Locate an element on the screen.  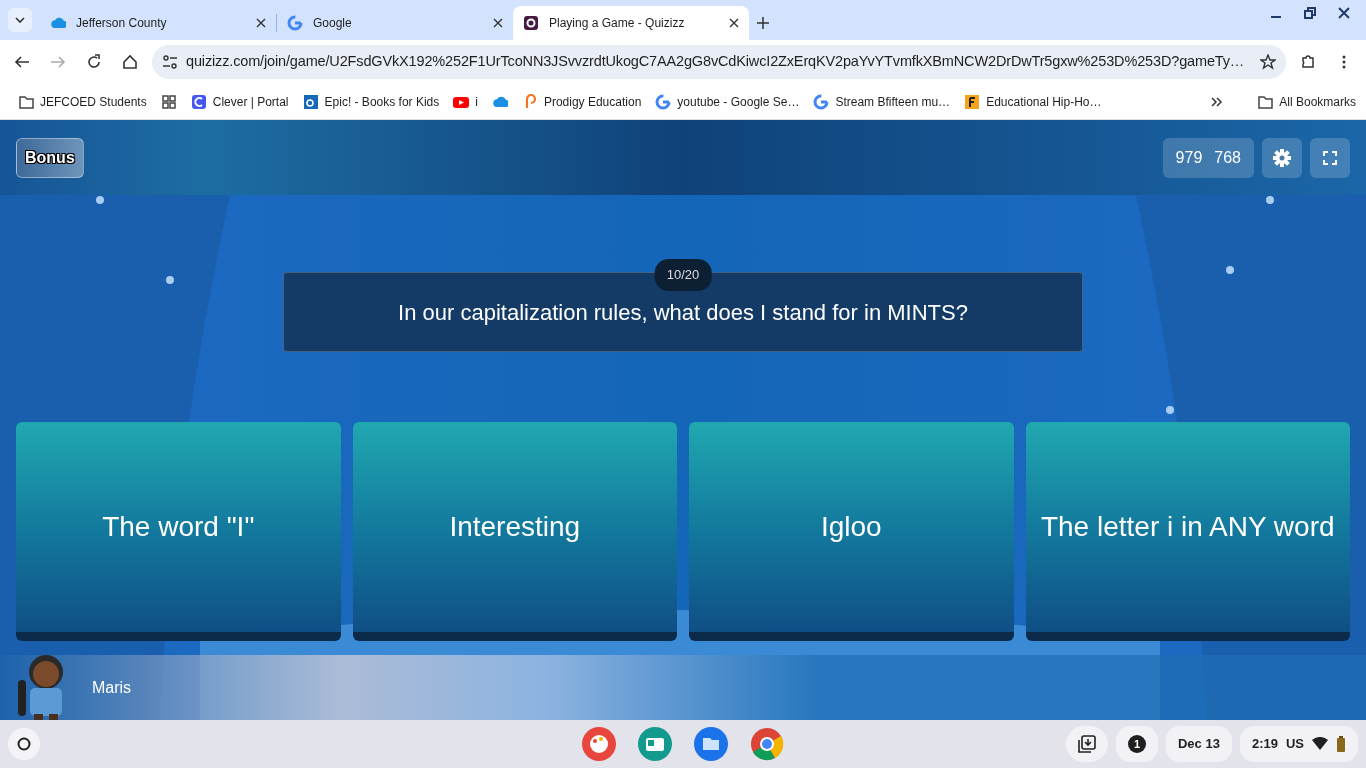
settings-button is located at coordinates (1282, 157).